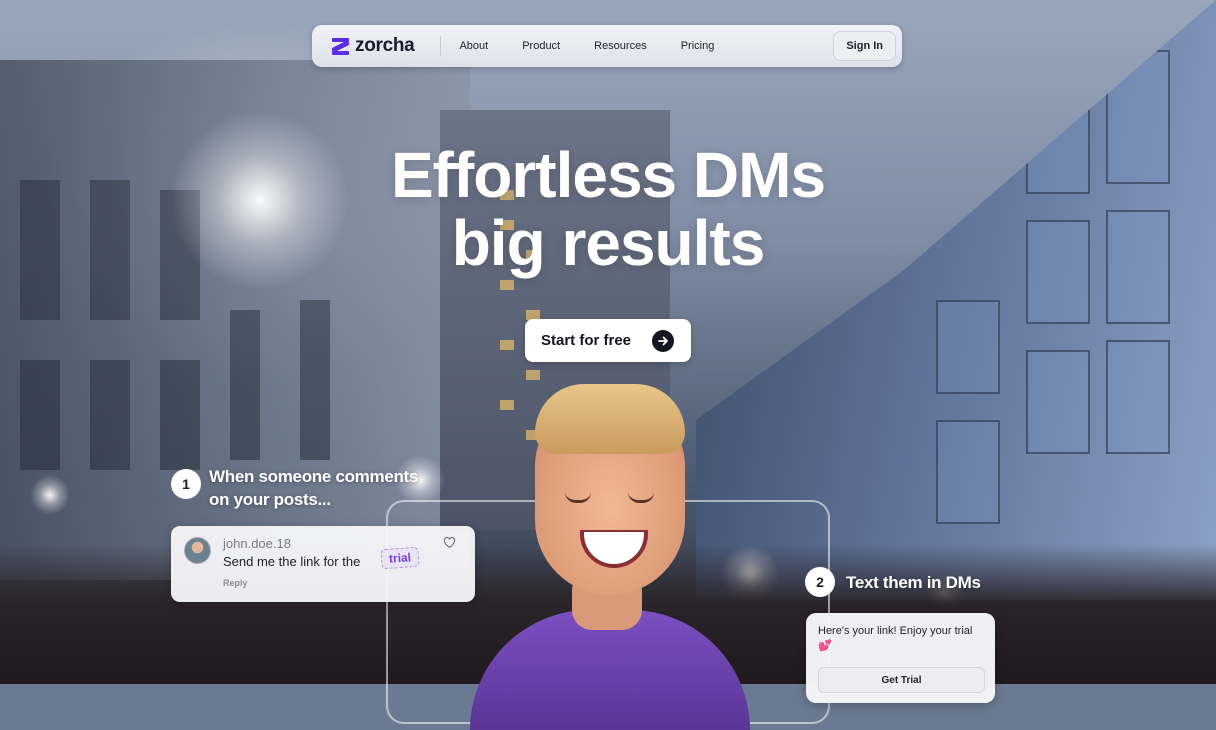 This screenshot has height=730, width=1216. Describe the element at coordinates (385, 45) in the screenshot. I see `brand-name: zorcha` at that location.